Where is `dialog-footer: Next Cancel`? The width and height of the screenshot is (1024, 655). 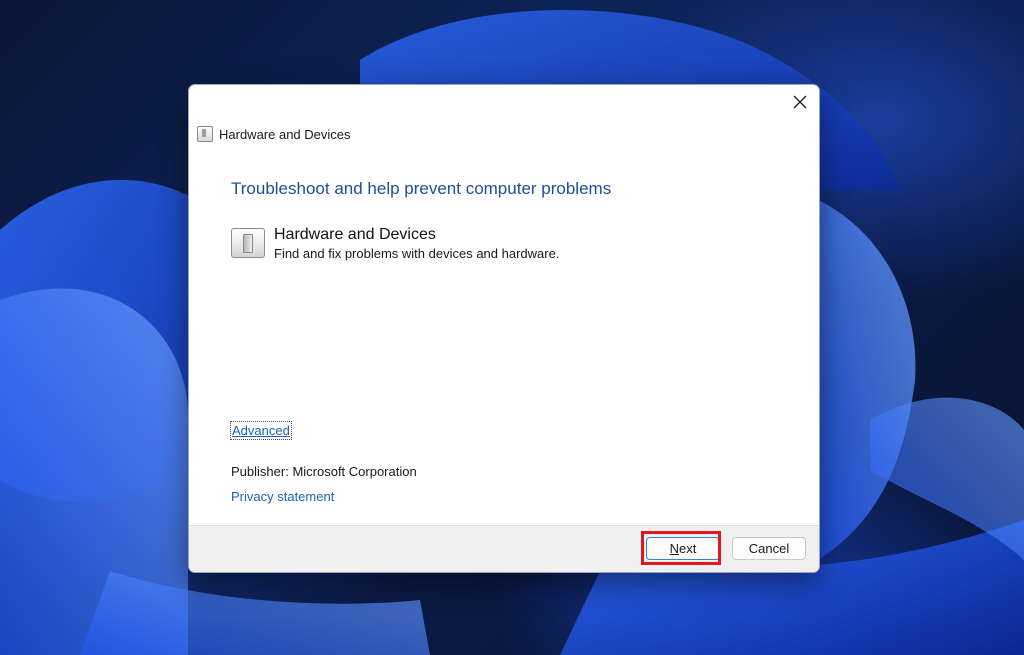 dialog-footer: Next Cancel is located at coordinates (504, 548).